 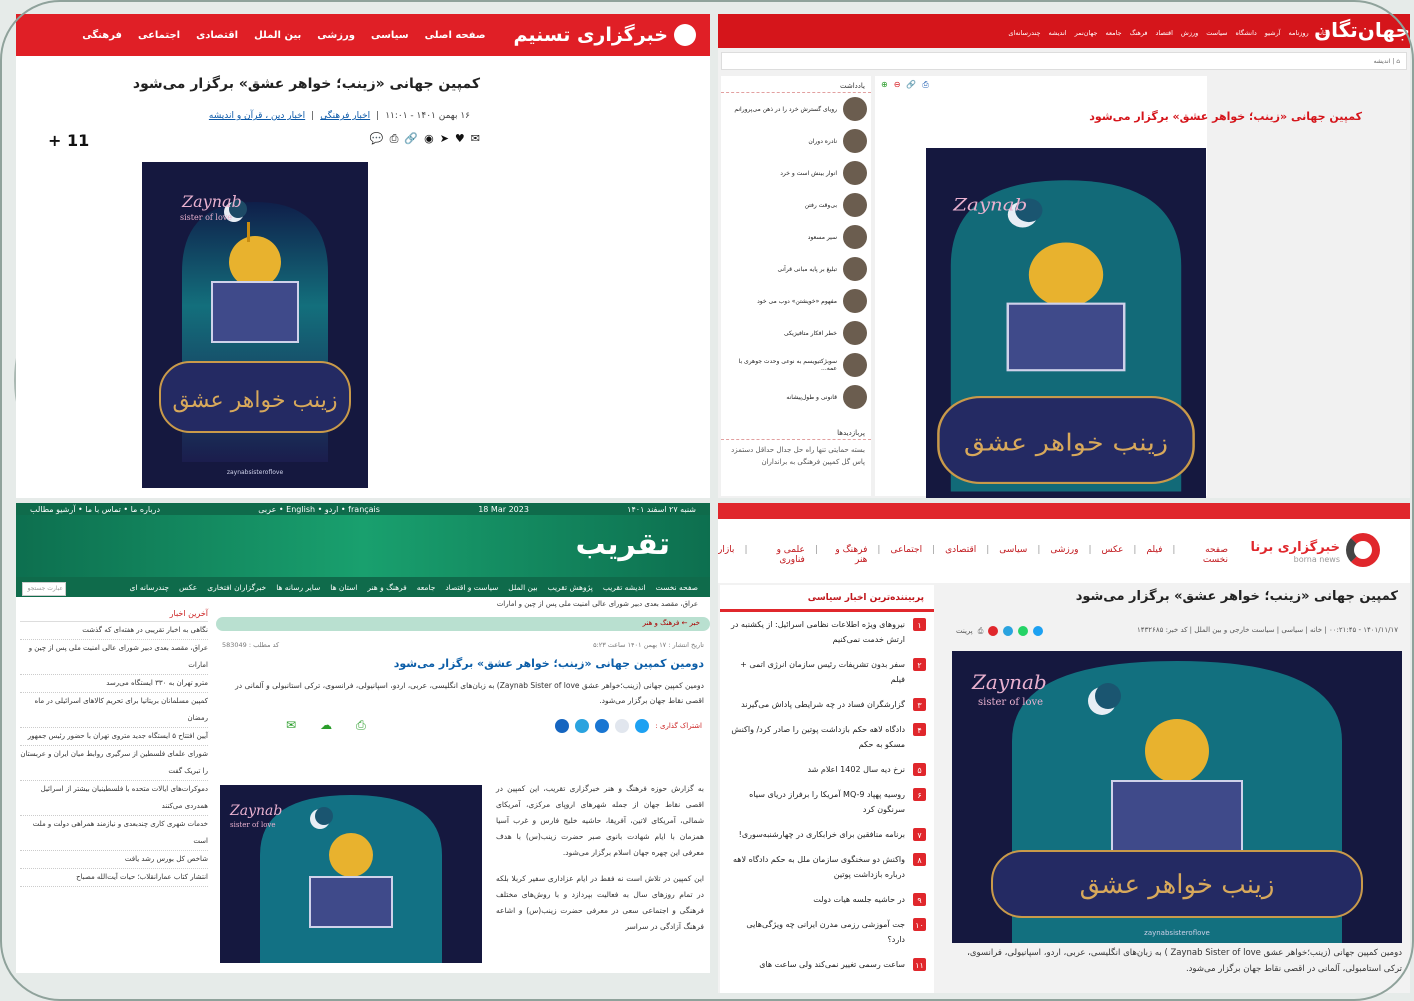 I want to click on list-item: مفهوم «خویشتن» دوب می خود, so click(x=796, y=301).